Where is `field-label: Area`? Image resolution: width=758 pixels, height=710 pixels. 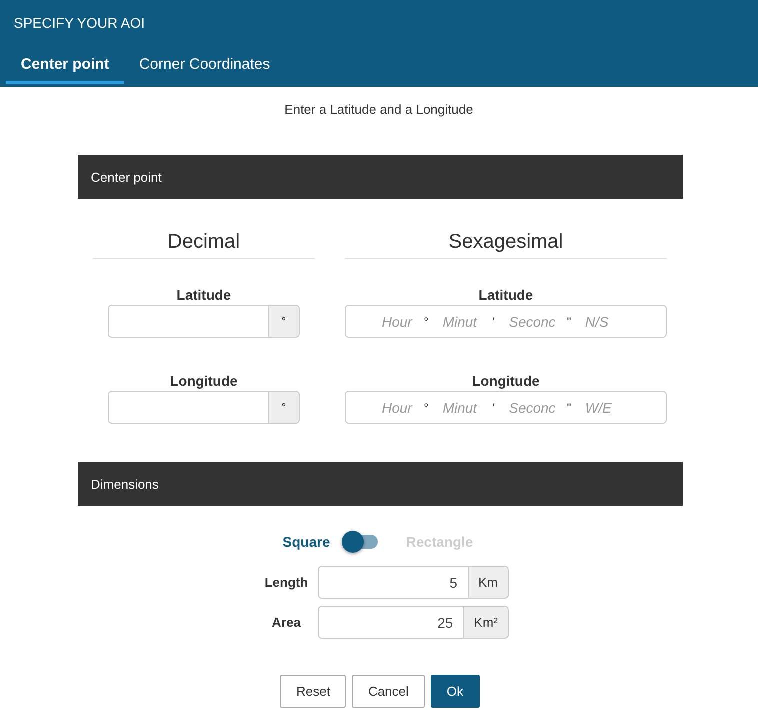
field-label: Area is located at coordinates (286, 622).